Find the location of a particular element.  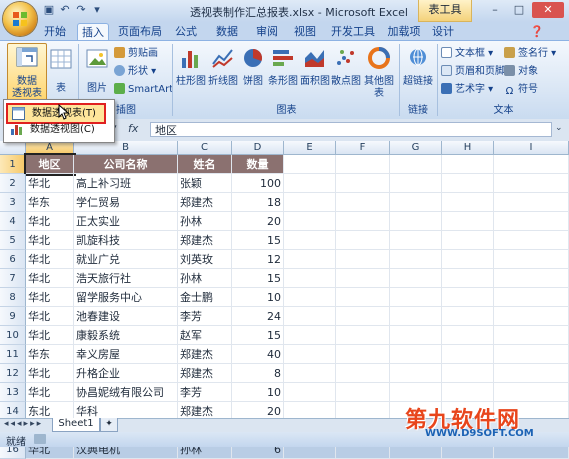

table-cell: 12 is located at coordinates (258, 259).